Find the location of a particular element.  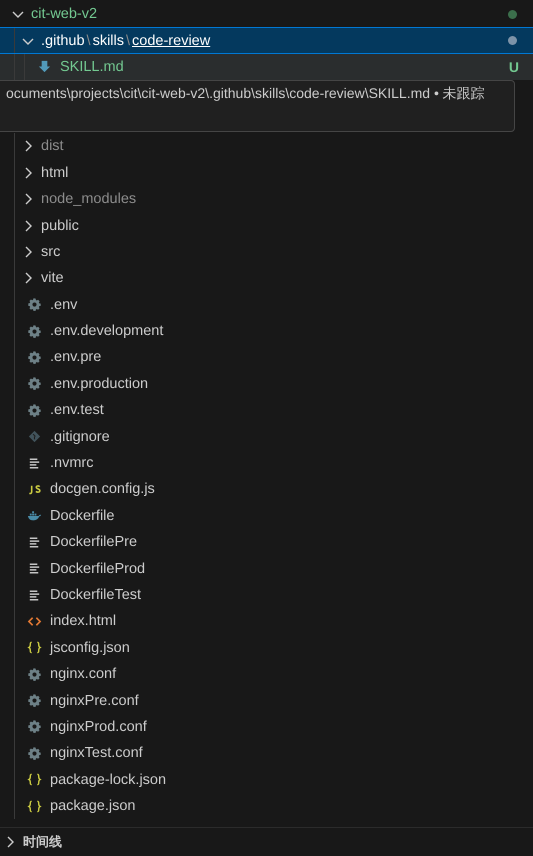

file-name: nginxTest.conf is located at coordinates (96, 753).